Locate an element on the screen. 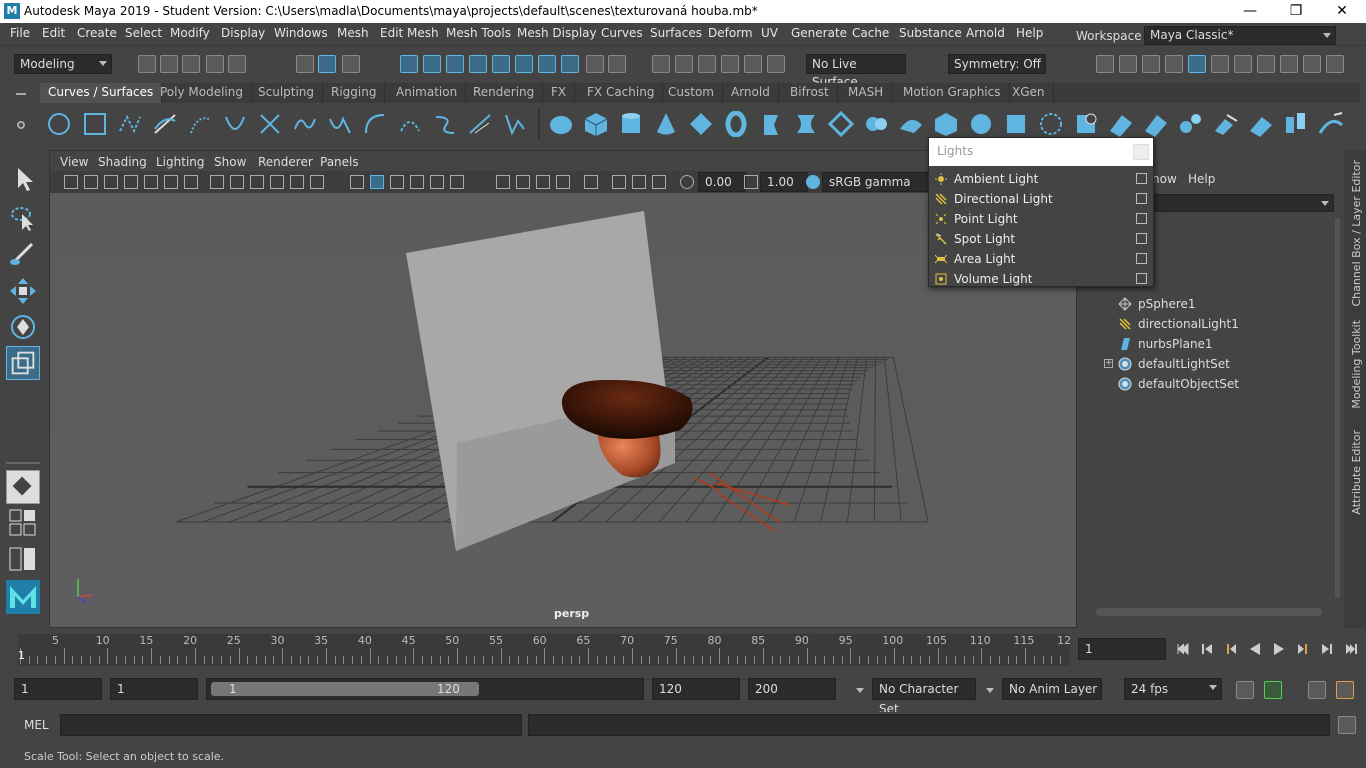 This screenshot has height=768, width=1366. menu-deform: Deform is located at coordinates (730, 33).